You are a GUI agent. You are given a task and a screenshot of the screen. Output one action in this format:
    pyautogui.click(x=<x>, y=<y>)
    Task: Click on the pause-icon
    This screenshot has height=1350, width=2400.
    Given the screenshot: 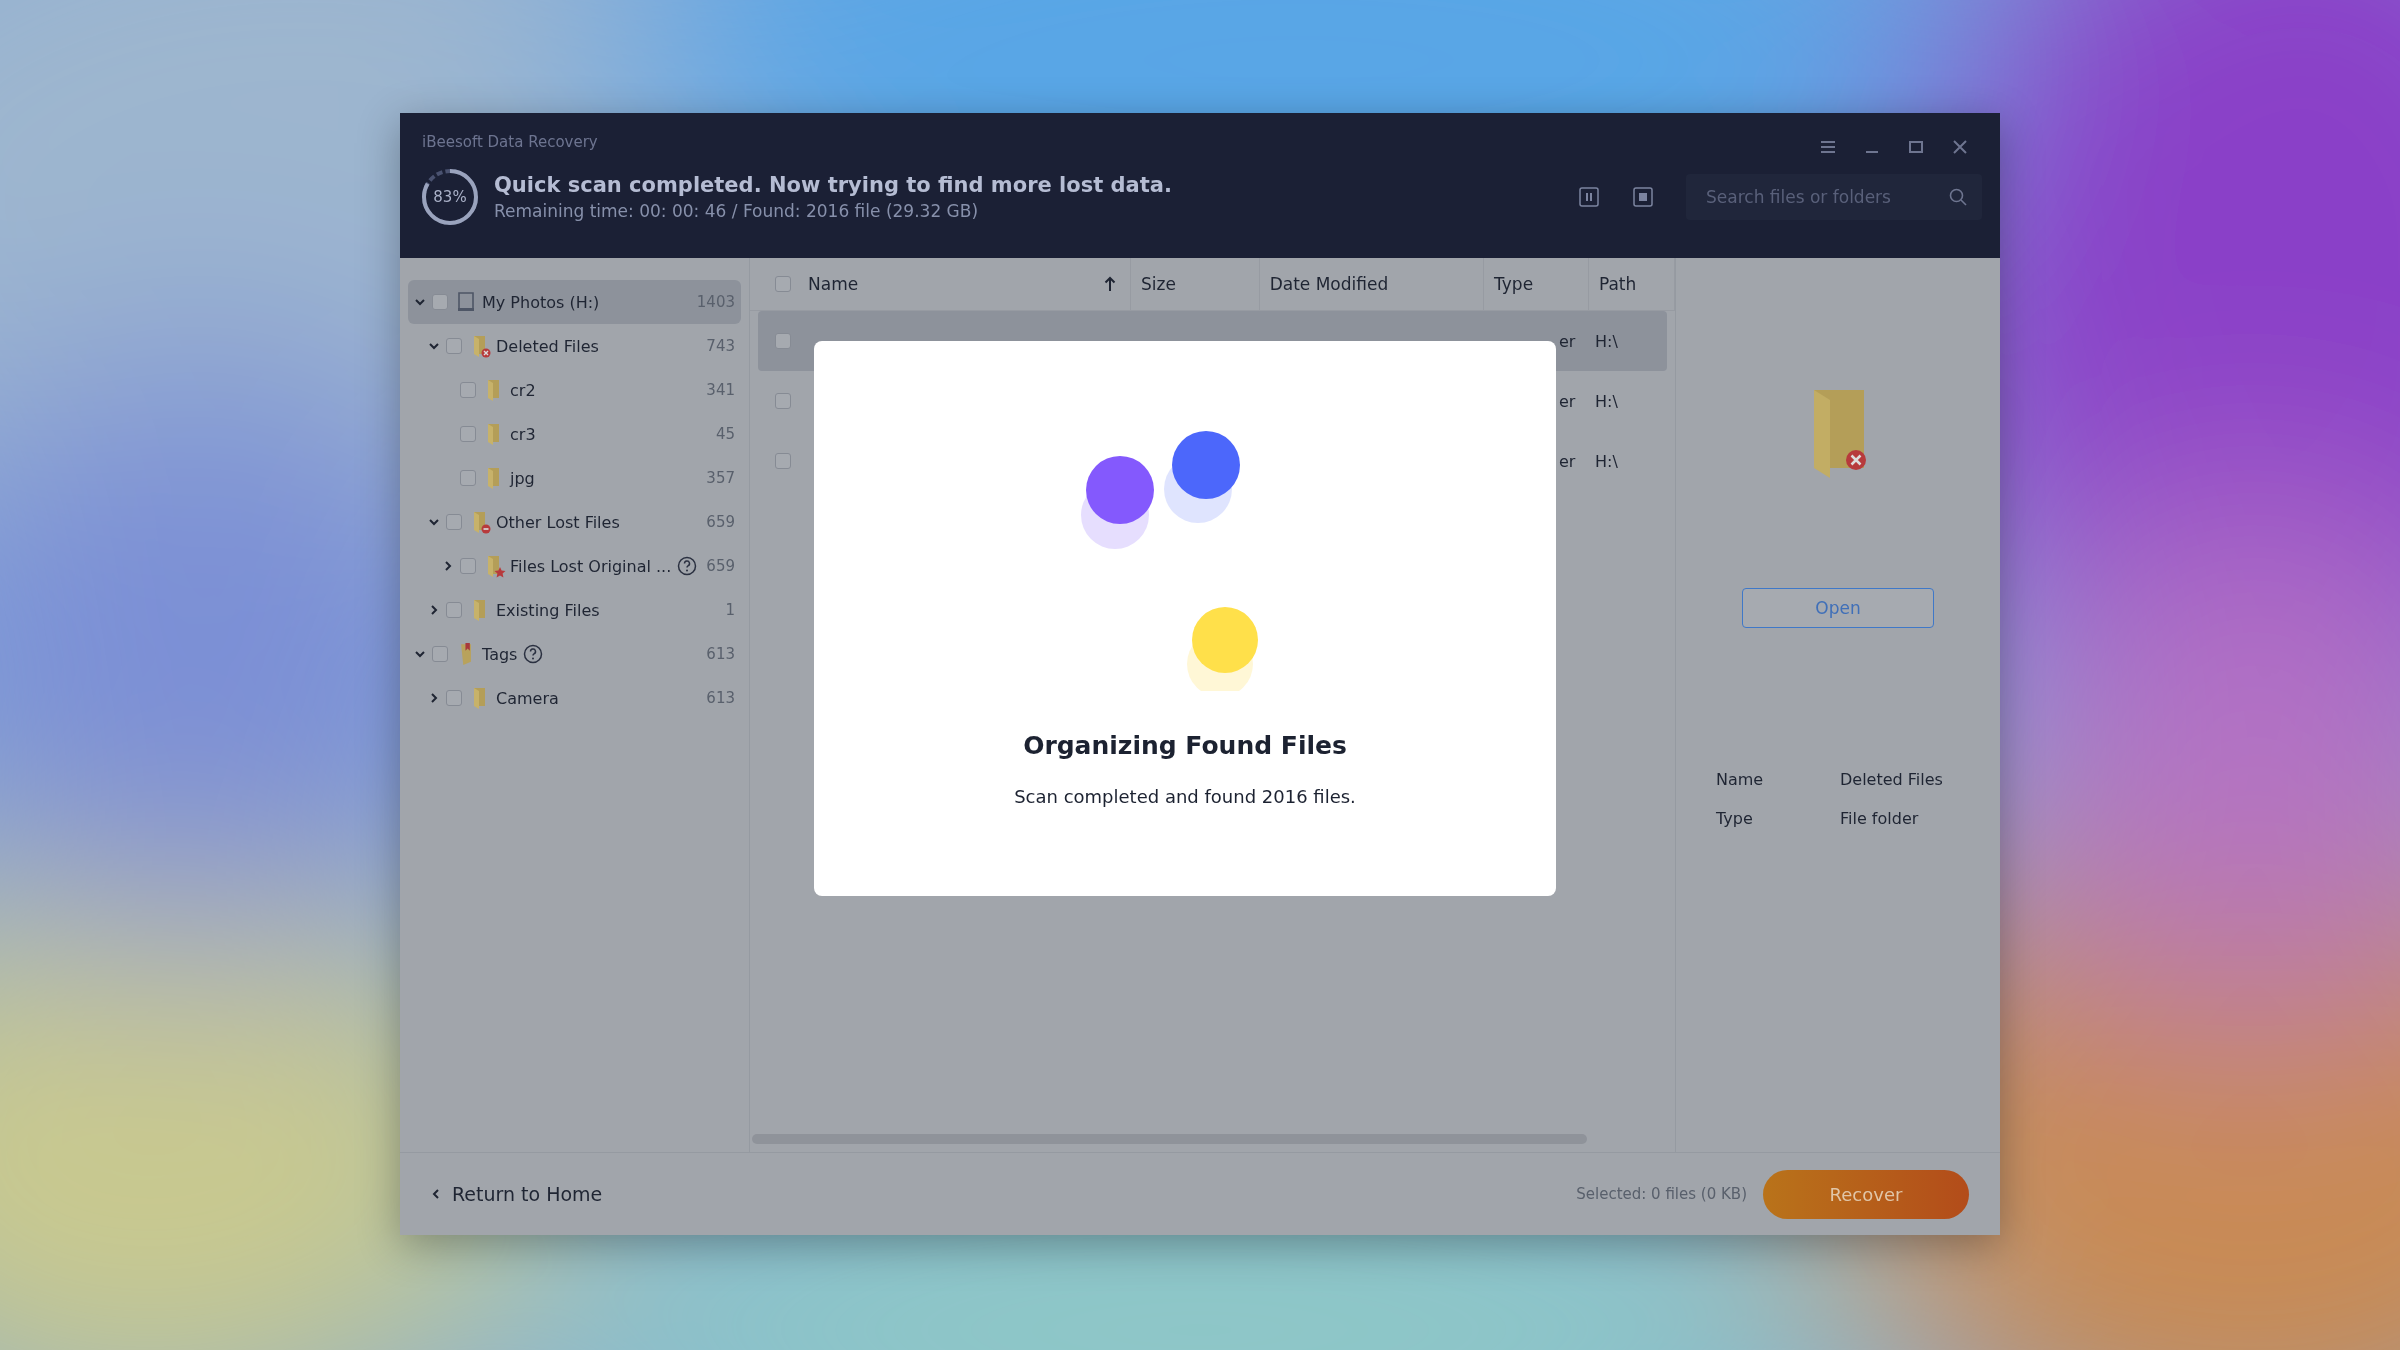 What is the action you would take?
    pyautogui.click(x=1589, y=197)
    